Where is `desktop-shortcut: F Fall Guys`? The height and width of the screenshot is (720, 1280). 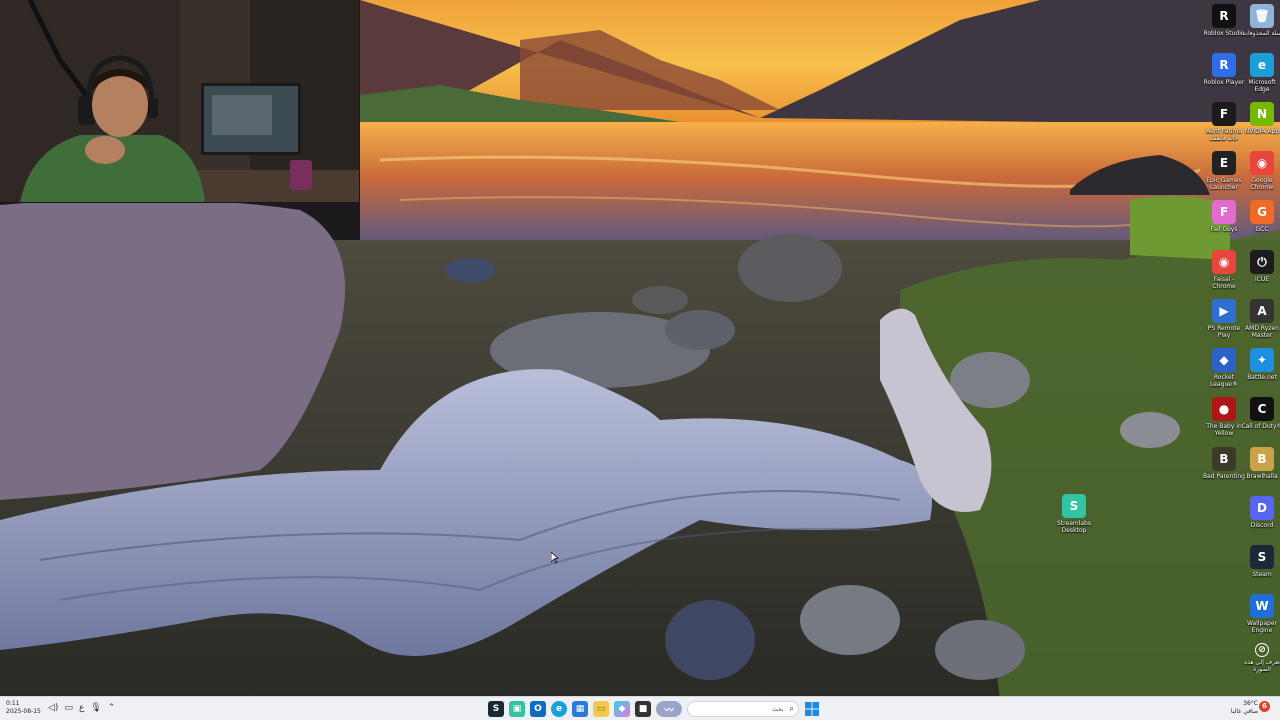
desktop-shortcut: F Fall Guys is located at coordinates (1224, 216).